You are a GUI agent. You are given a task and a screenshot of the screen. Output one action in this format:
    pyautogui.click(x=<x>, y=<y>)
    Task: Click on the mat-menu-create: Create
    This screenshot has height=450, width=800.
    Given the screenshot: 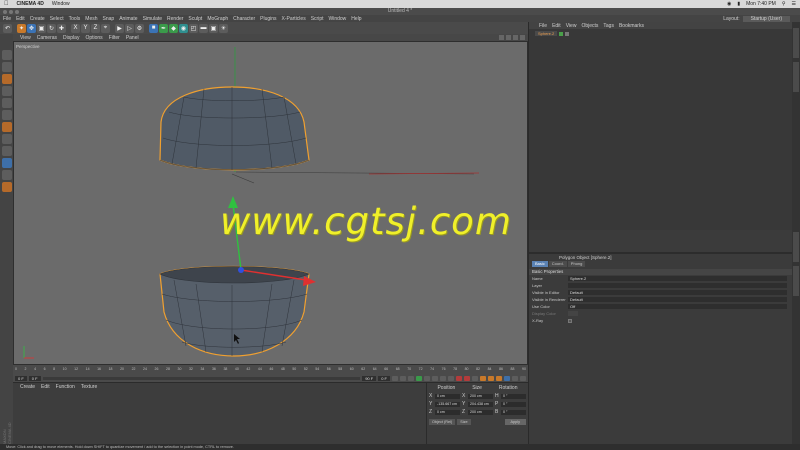 What is the action you would take?
    pyautogui.click(x=27, y=387)
    